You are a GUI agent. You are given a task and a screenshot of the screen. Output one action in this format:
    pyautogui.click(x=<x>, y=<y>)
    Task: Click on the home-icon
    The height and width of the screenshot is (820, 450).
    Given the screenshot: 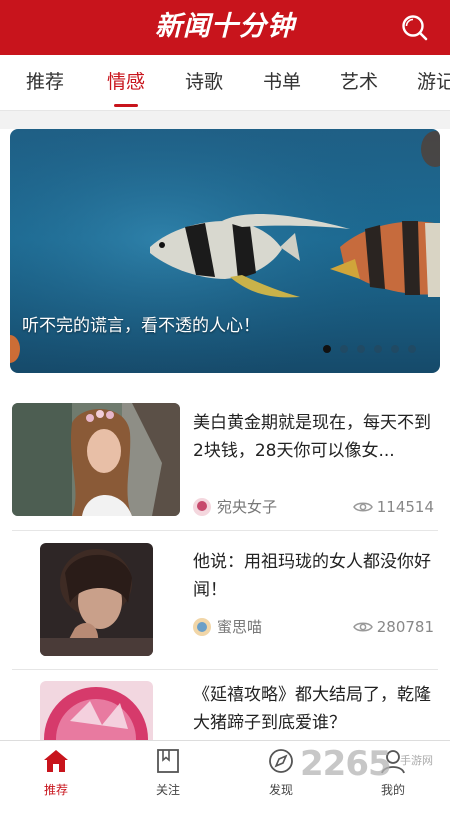 What is the action you would take?
    pyautogui.click(x=56, y=761)
    